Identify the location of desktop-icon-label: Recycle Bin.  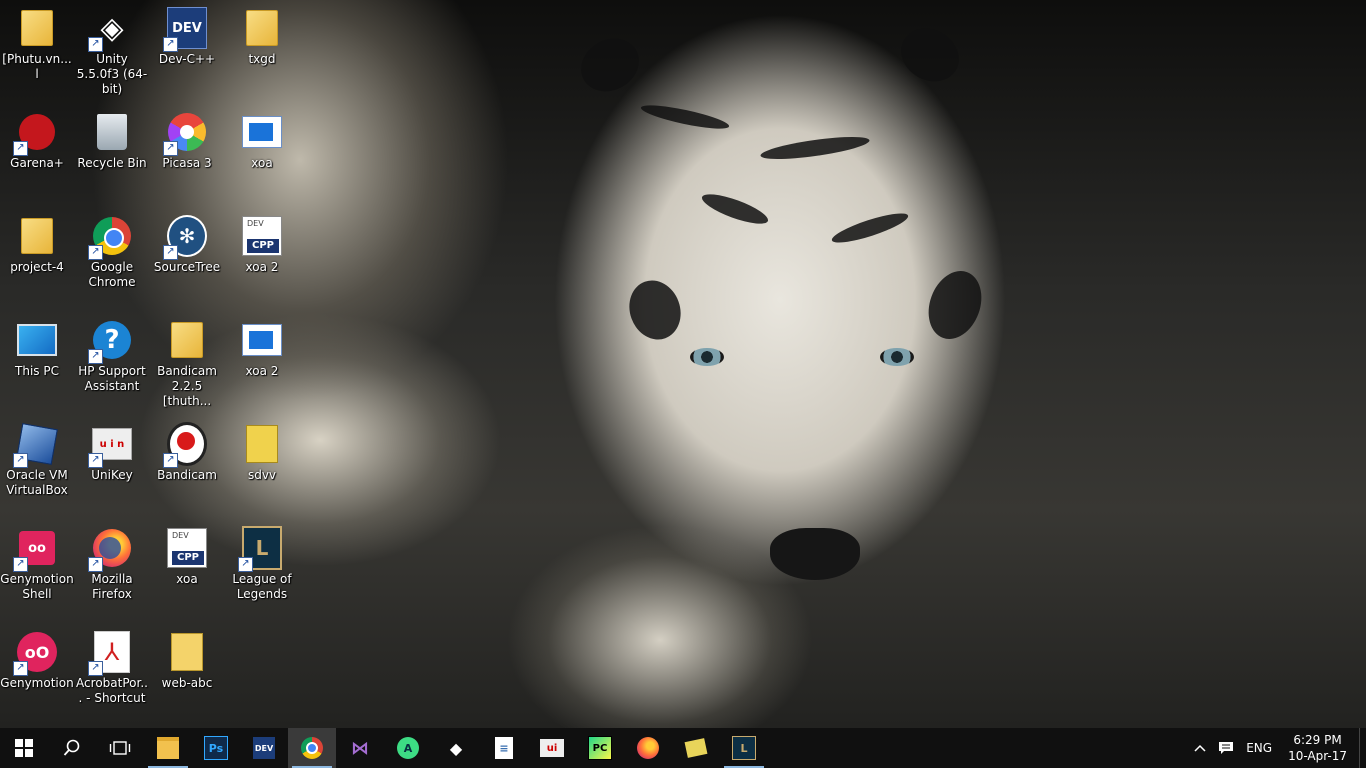
(112, 163).